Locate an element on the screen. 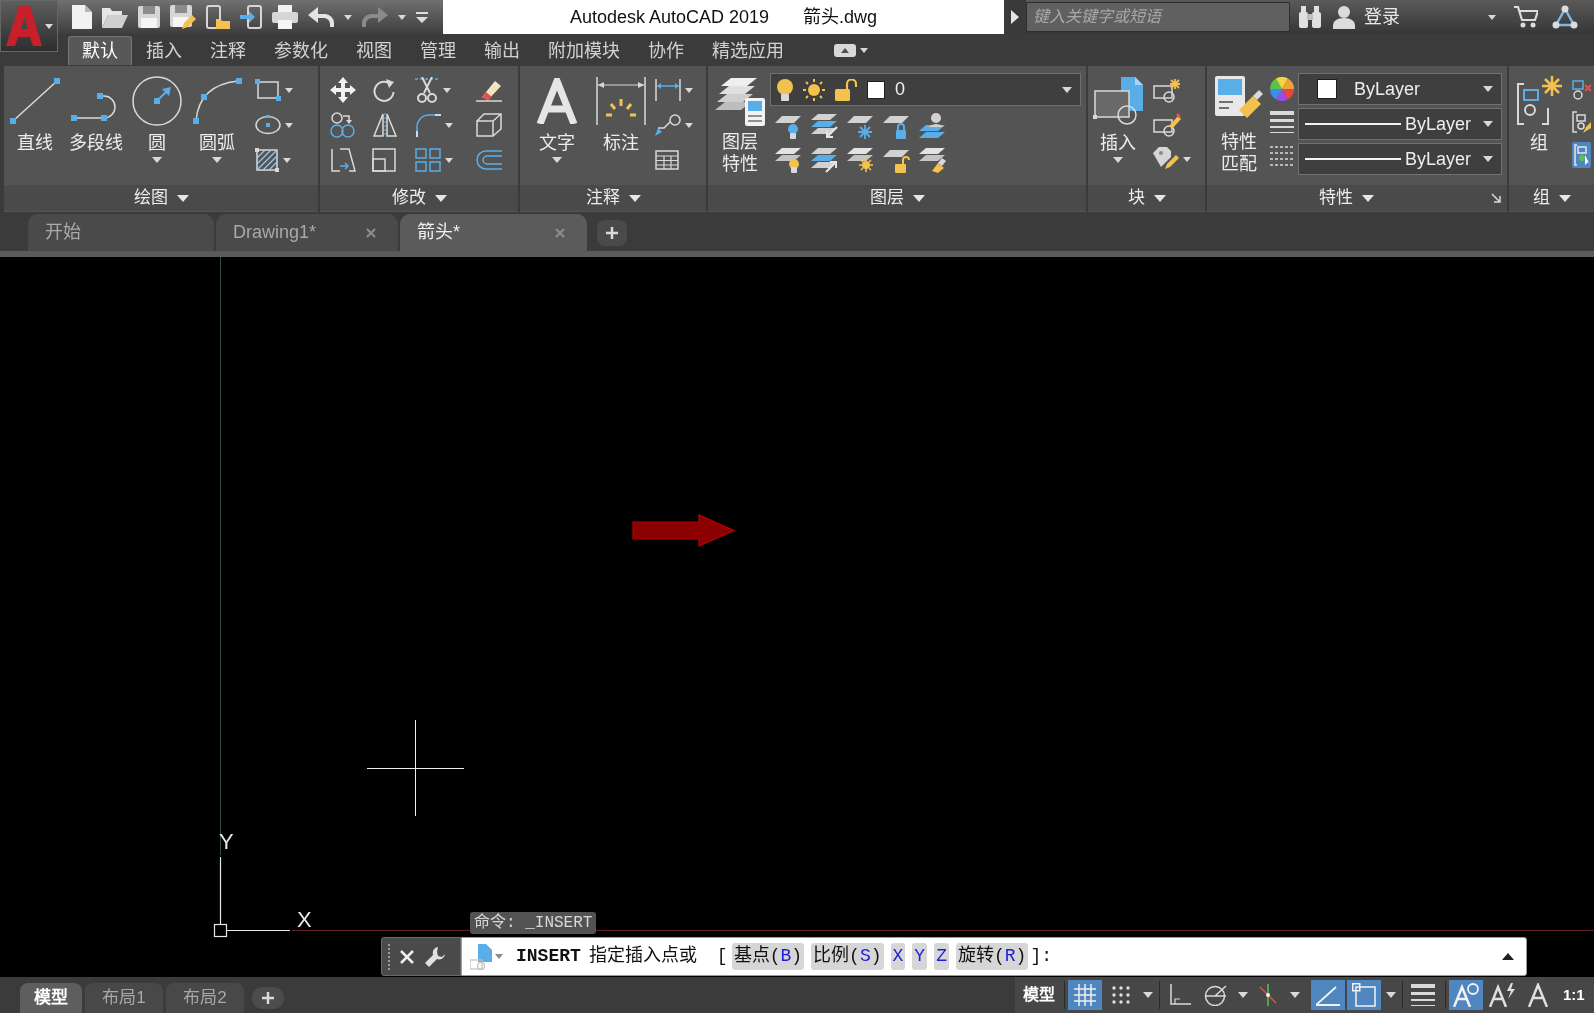 This screenshot has width=1594, height=1013. layer-bulb-icon is located at coordinates (788, 126).